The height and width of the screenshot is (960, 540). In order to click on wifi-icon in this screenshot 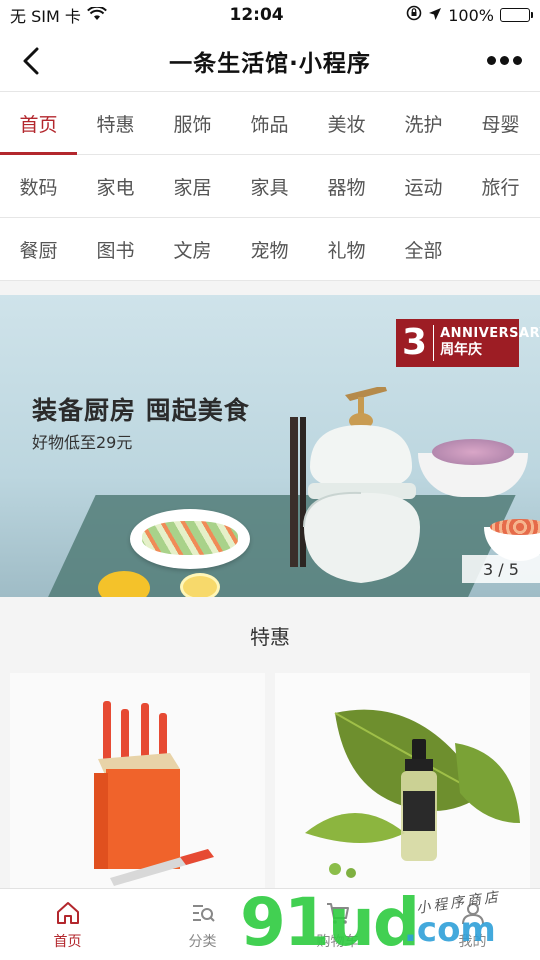, I will do `click(96, 15)`.